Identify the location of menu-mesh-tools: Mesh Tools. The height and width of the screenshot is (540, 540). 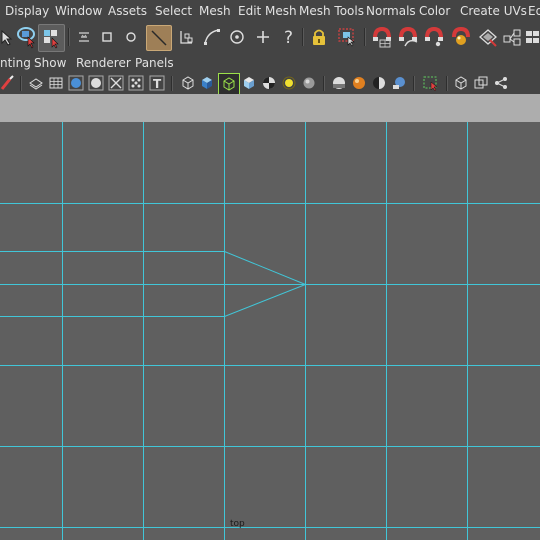
(331, 11).